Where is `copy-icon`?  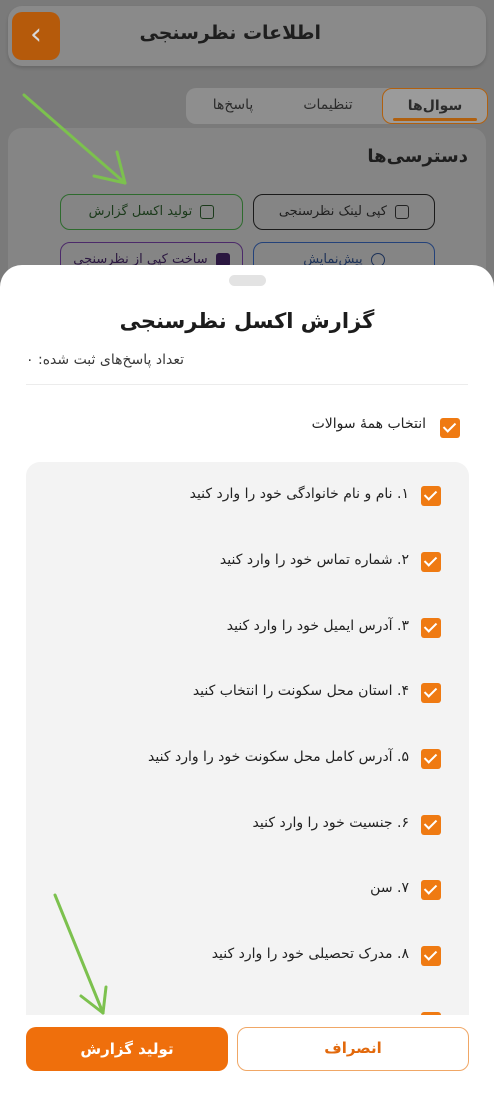 copy-icon is located at coordinates (402, 211).